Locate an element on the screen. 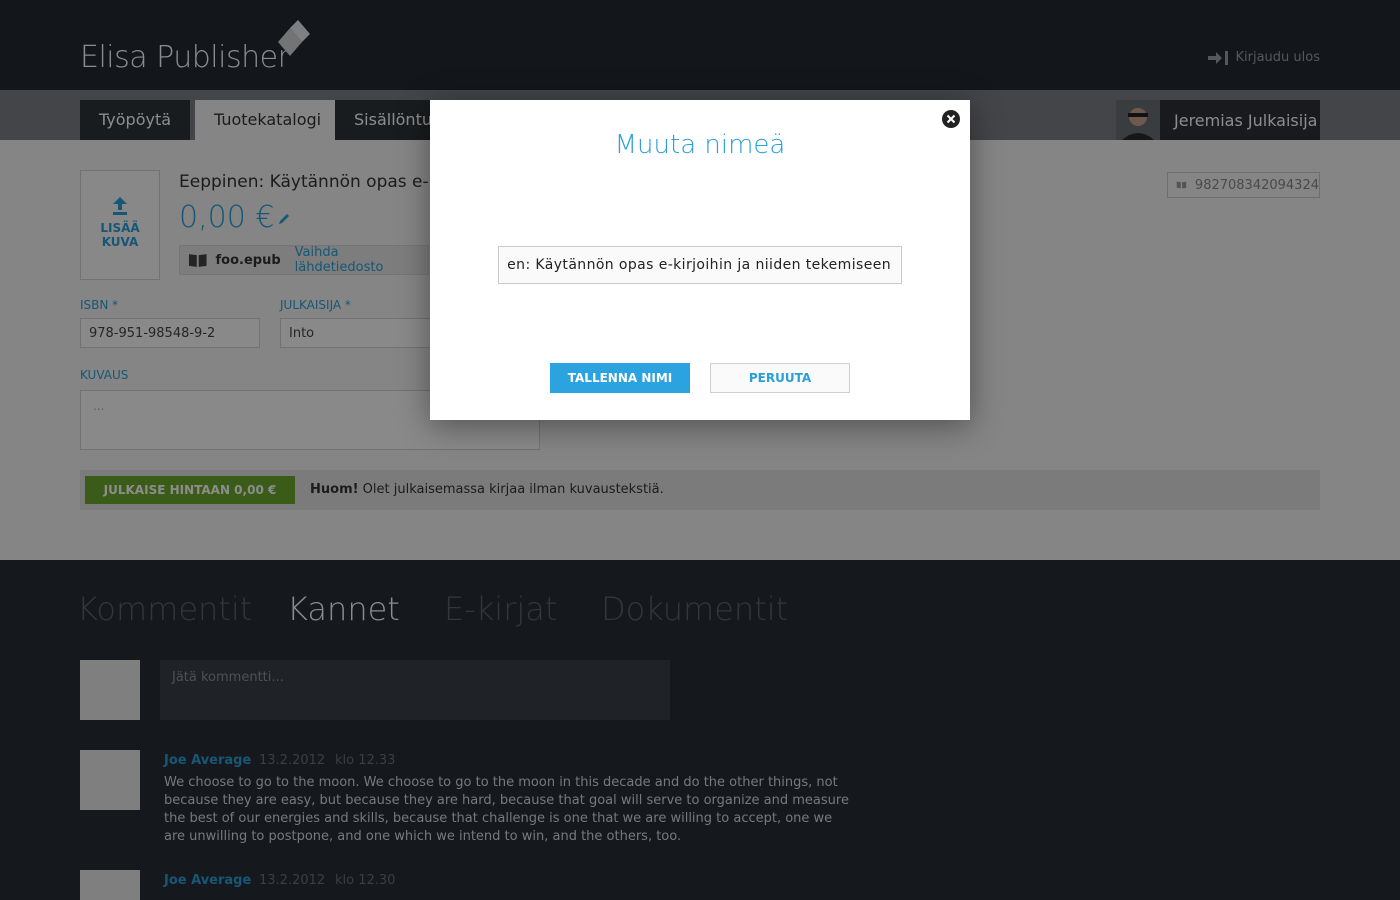  save-name-button: TALLENNA NIMI is located at coordinates (620, 378).